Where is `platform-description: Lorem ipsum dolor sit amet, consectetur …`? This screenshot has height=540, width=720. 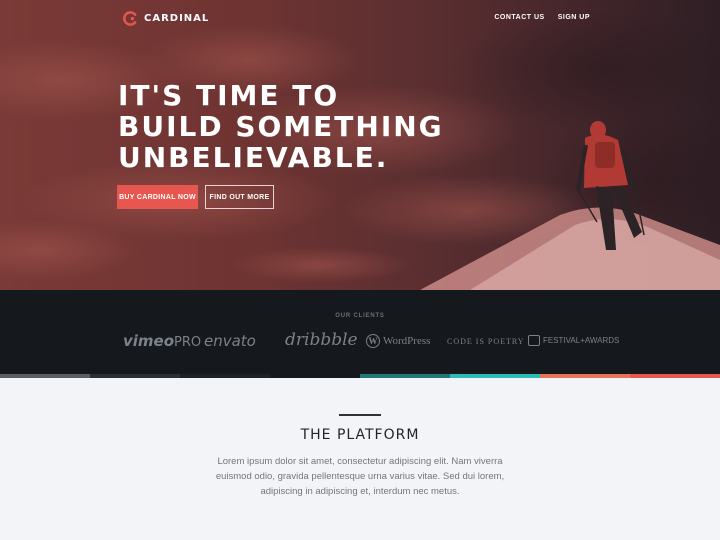 platform-description: Lorem ipsum dolor sit amet, consectetur … is located at coordinates (360, 476).